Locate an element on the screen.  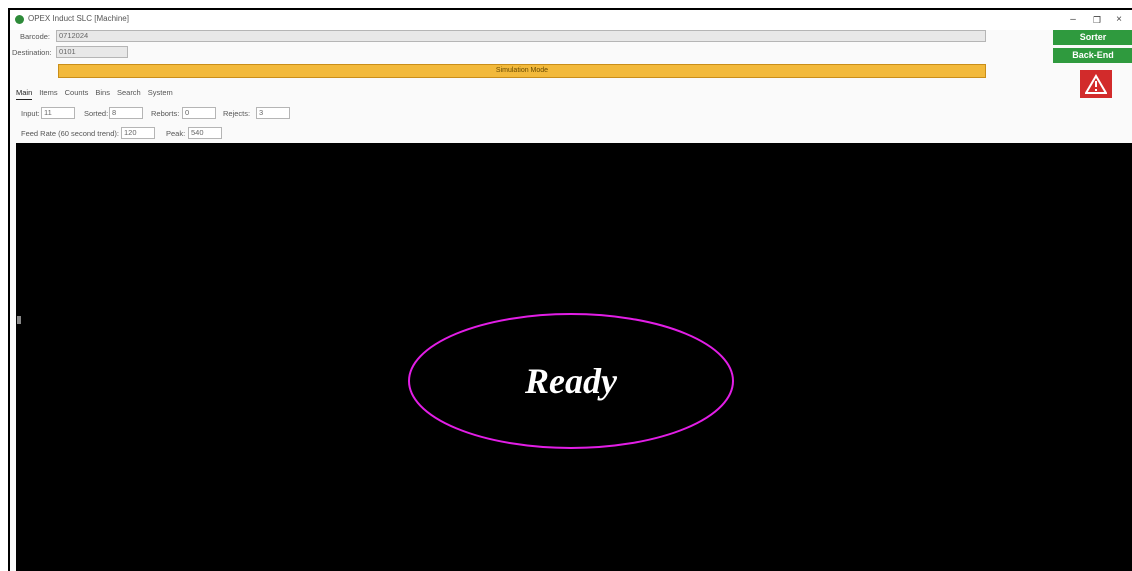
input-field: 11 is located at coordinates (58, 113).